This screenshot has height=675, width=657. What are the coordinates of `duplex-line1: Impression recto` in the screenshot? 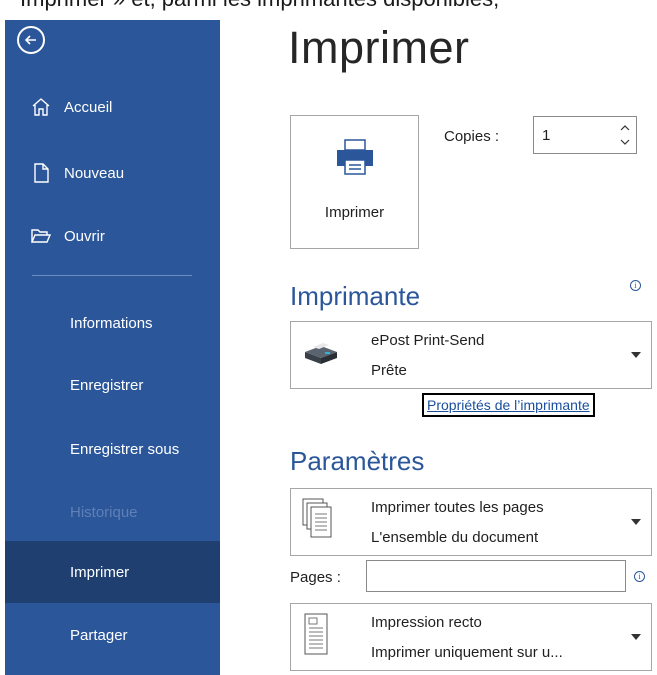 It's located at (426, 622).